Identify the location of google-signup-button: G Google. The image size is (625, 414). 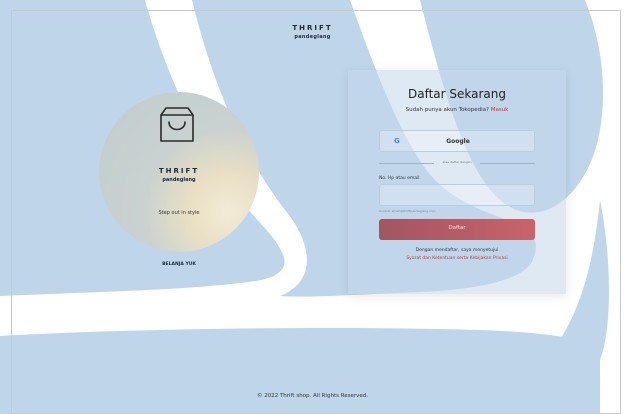
(457, 141).